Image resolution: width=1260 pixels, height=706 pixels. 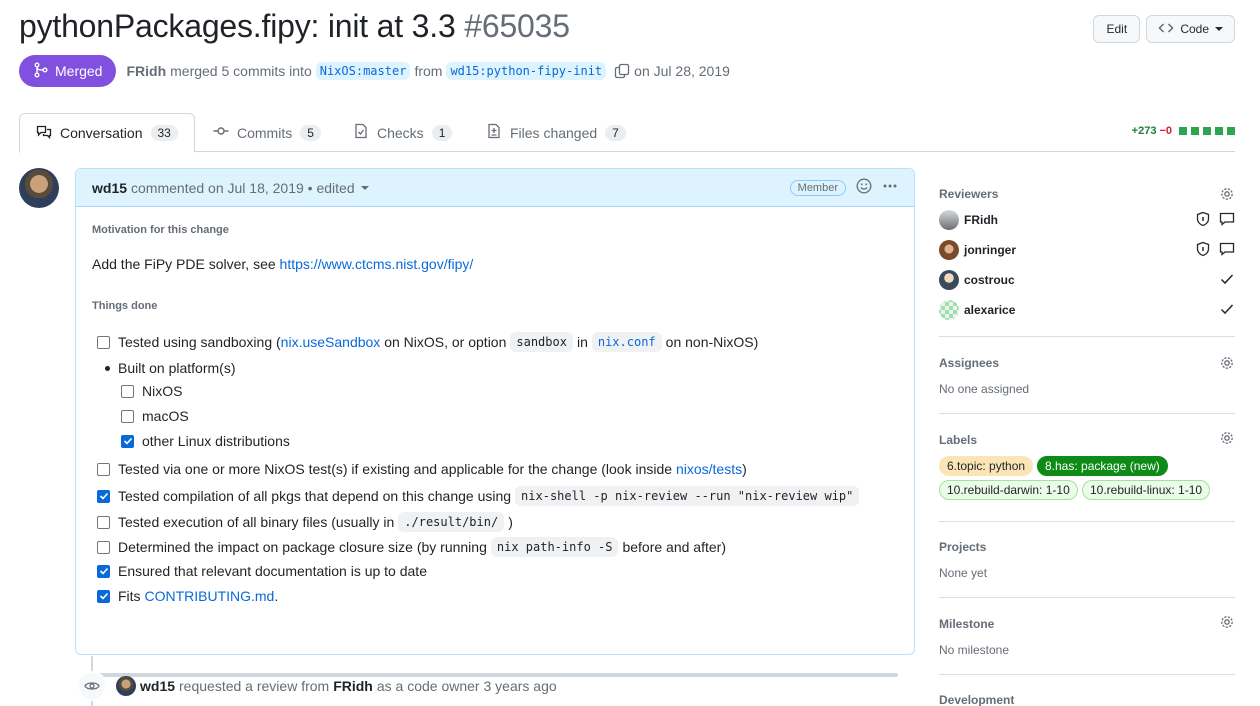 I want to click on comment-icon, so click(x=1227, y=250).